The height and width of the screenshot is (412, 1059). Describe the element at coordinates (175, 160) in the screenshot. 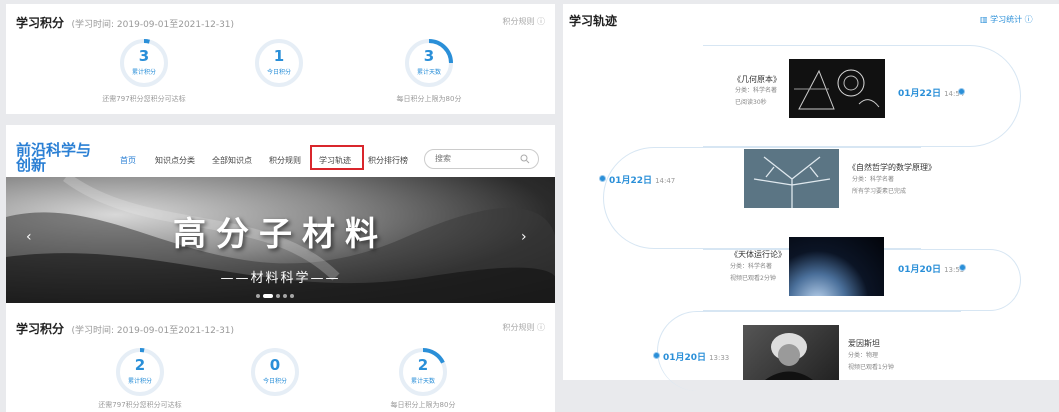

I see `nav-knowledge-categories: 知识点分类` at that location.